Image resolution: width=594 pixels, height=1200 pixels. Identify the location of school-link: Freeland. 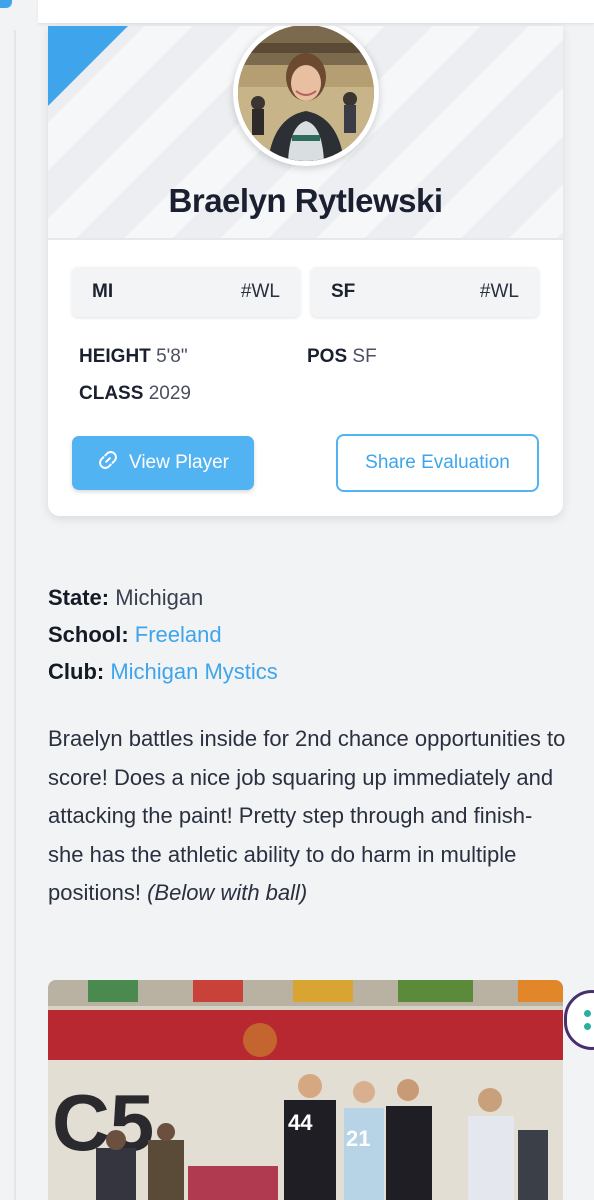
(178, 634).